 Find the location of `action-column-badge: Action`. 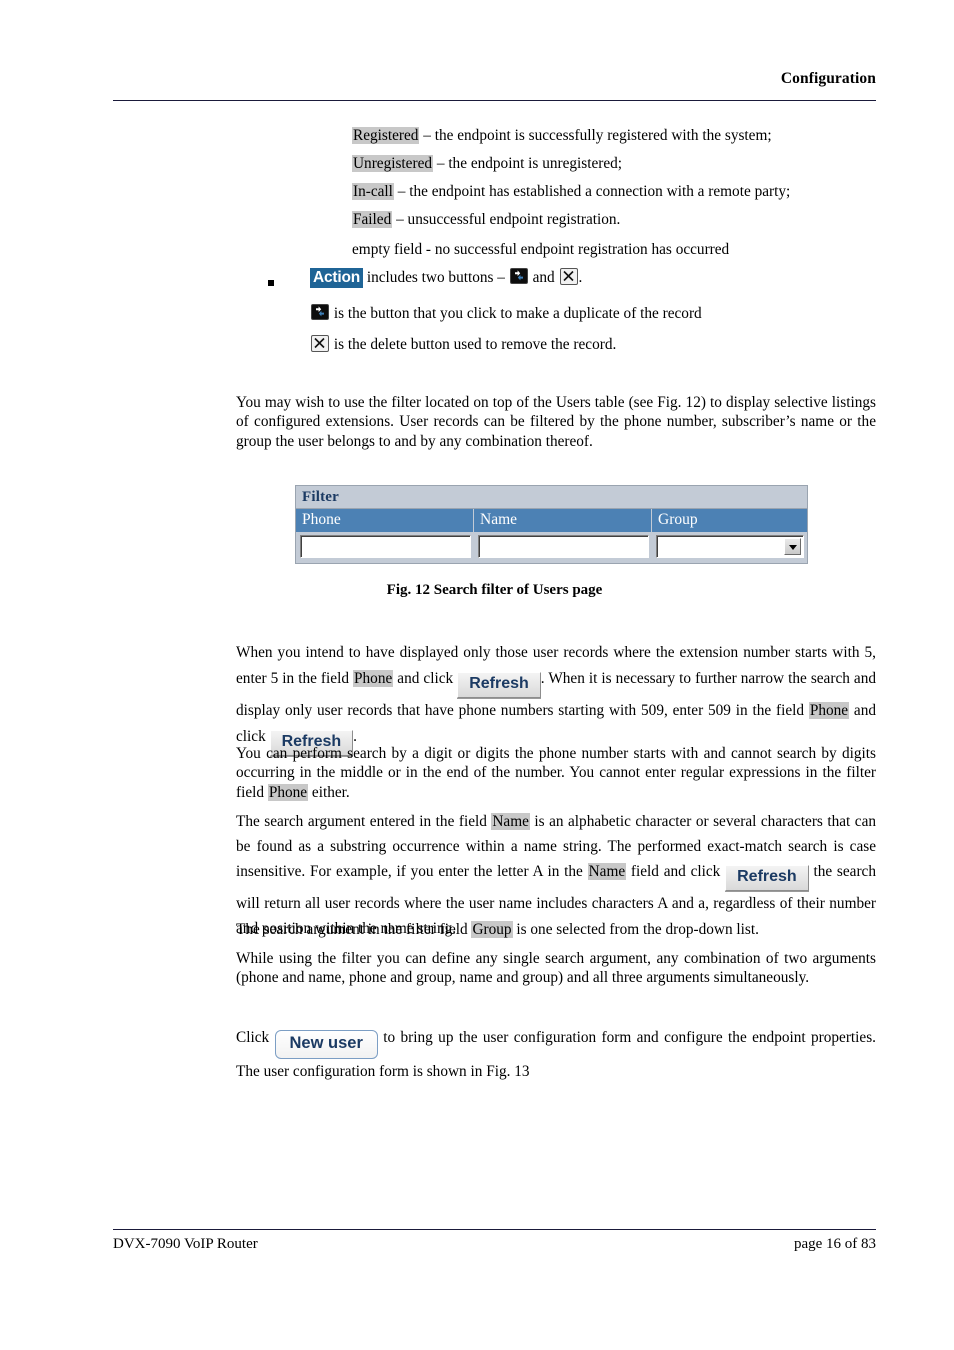

action-column-badge: Action is located at coordinates (337, 278).